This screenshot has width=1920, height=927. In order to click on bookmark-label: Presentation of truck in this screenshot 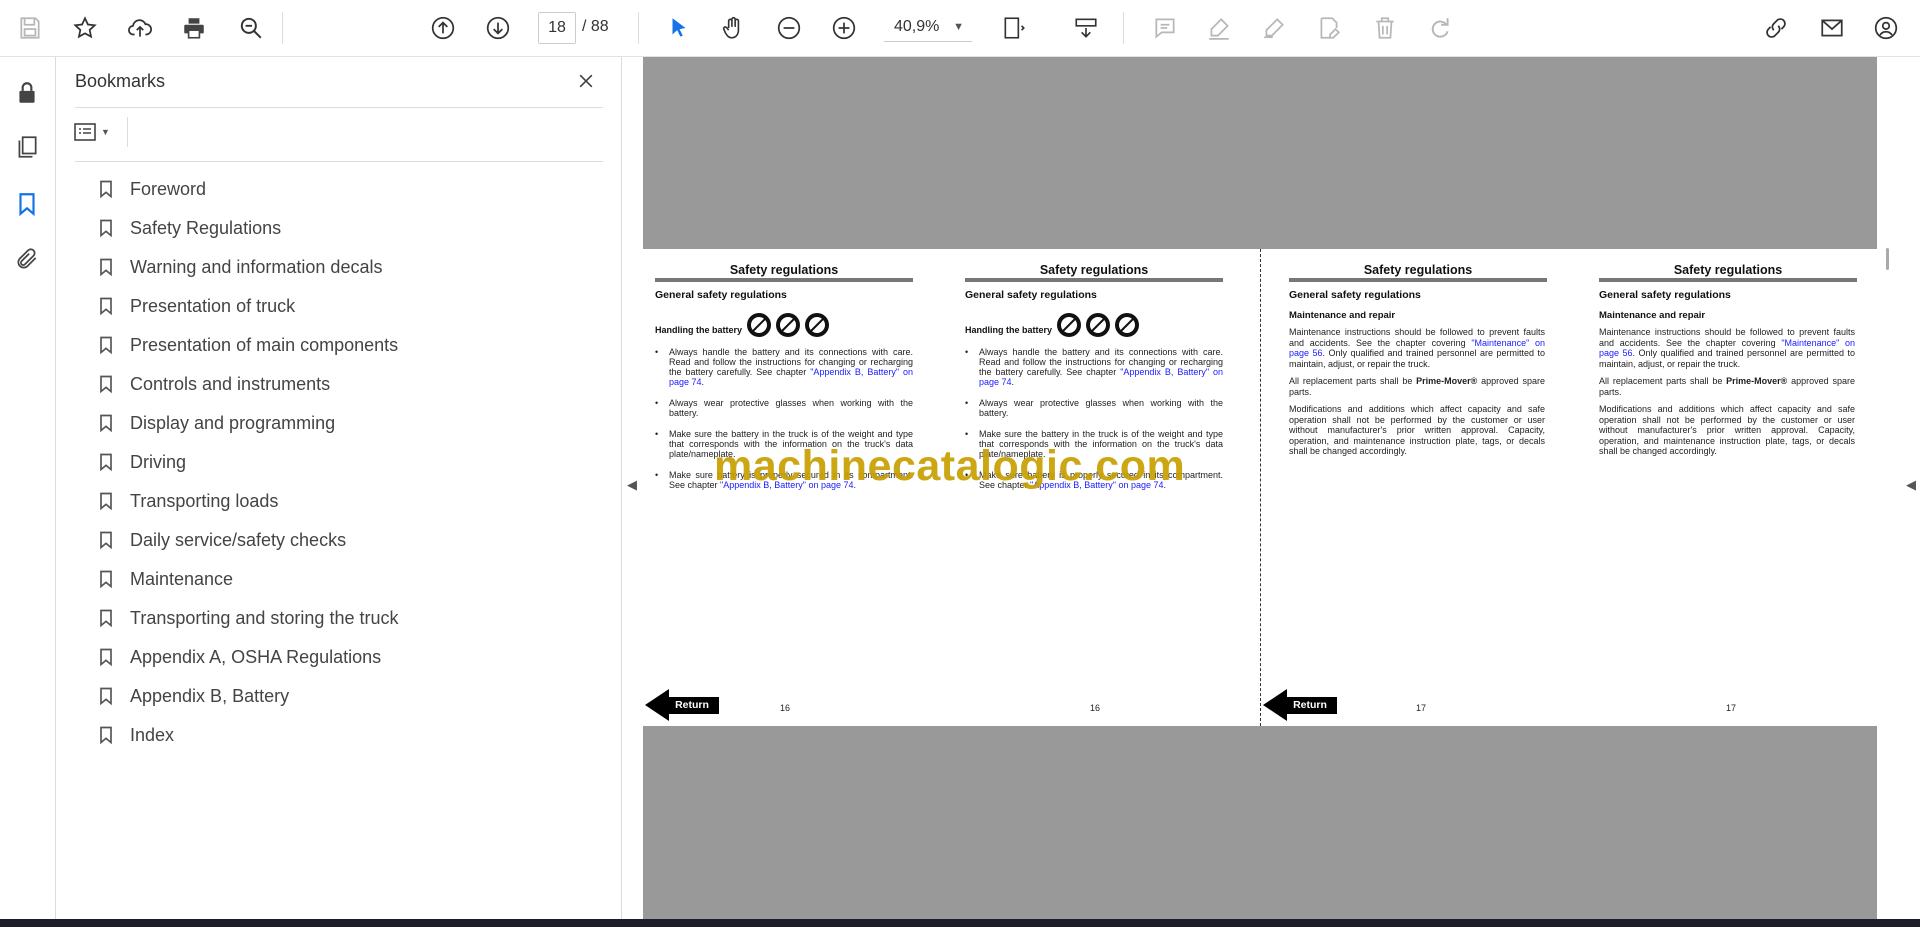, I will do `click(213, 305)`.